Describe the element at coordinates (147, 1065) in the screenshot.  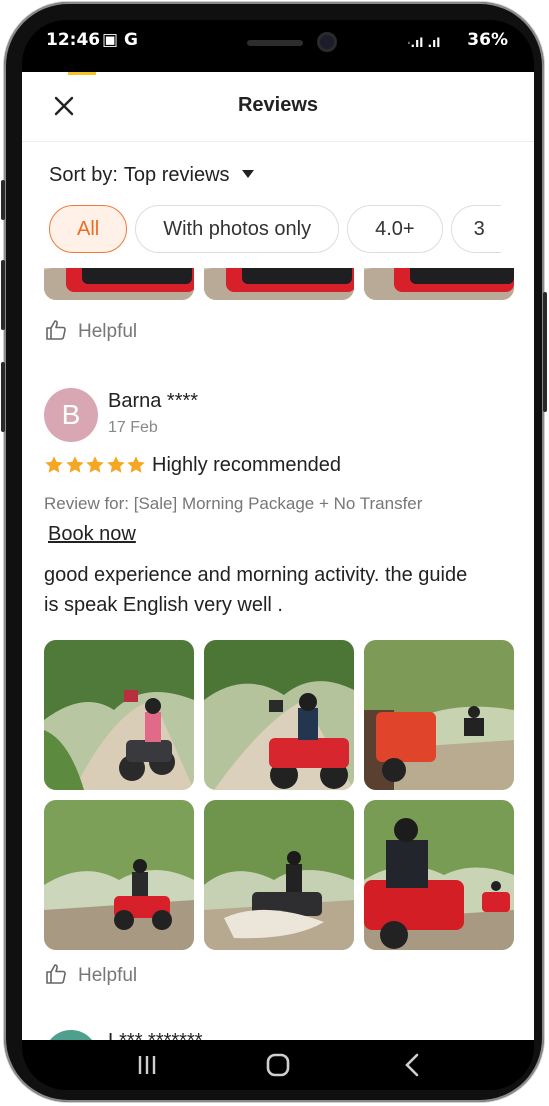
I see `recents-icon` at that location.